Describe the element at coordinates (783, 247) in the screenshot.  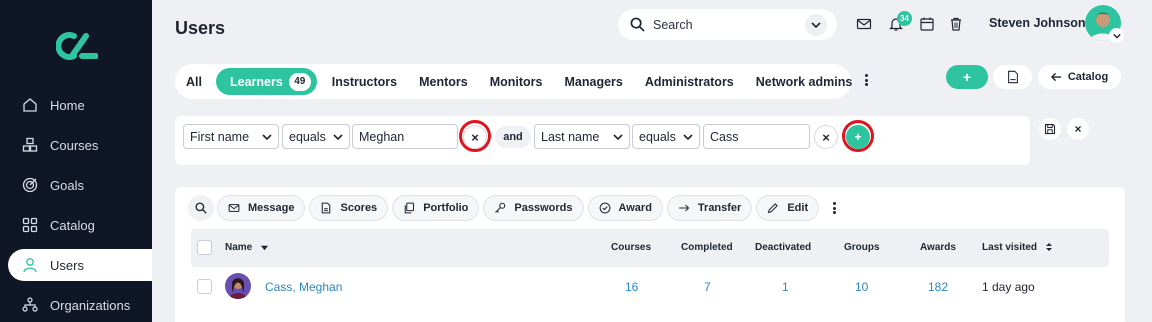
I see `column-header-deactivated: Deactivated` at that location.